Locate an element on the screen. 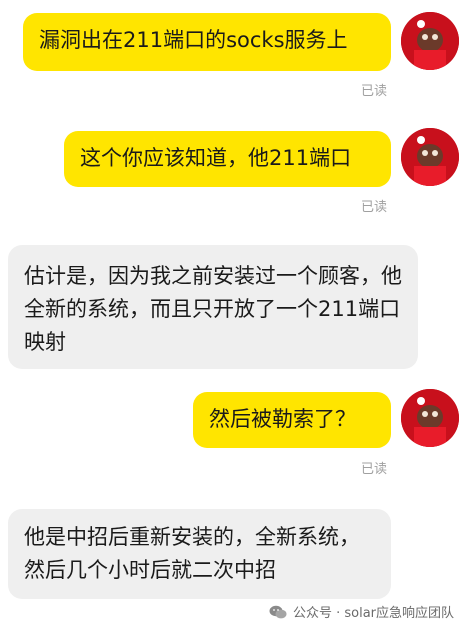 The width and height of the screenshot is (466, 629). message-text: 这个你应该知道，他211端口 is located at coordinates (216, 158).